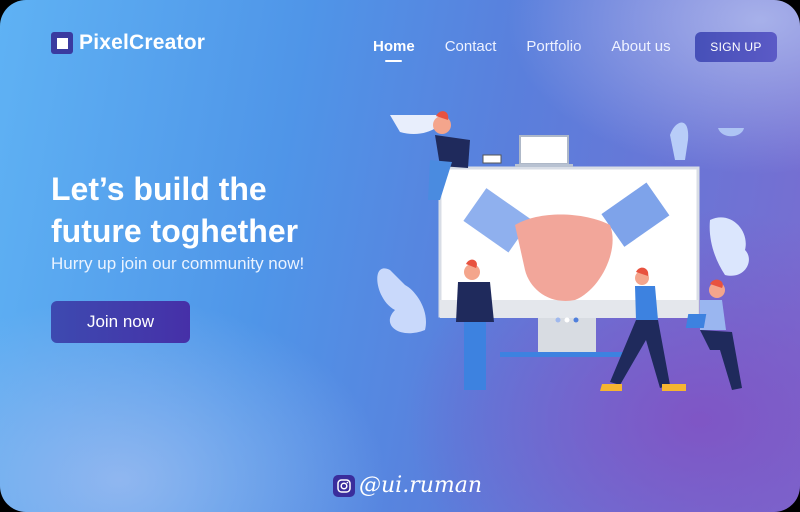 This screenshot has width=800, height=512. Describe the element at coordinates (736, 47) in the screenshot. I see `sign-up-button: SIGN UP` at that location.